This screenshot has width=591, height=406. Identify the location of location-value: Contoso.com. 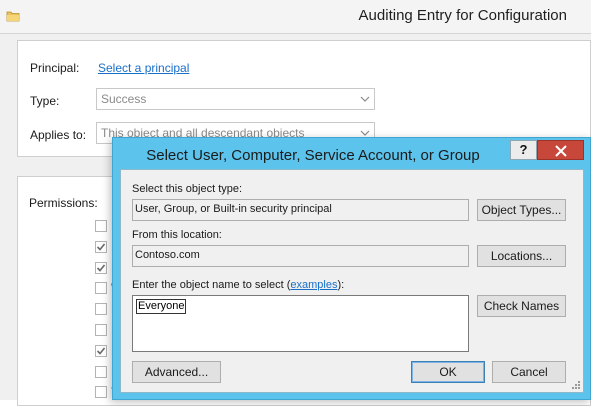
(167, 255).